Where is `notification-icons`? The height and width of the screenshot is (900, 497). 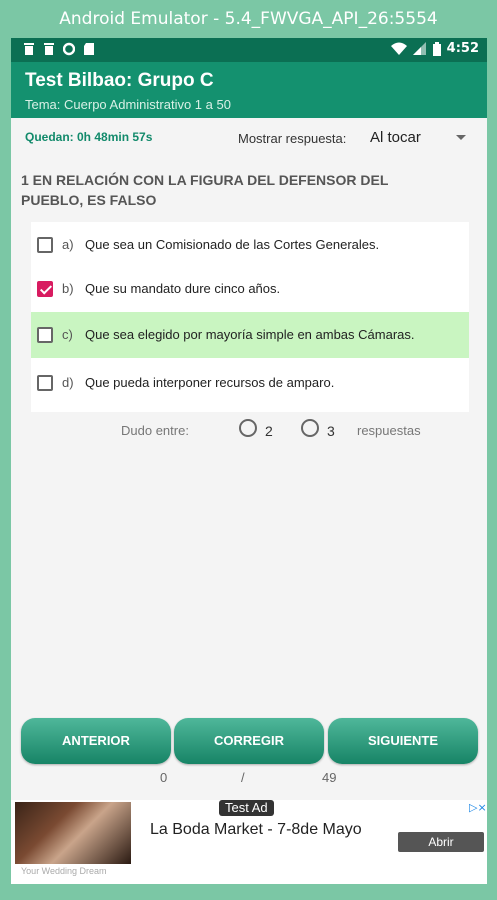 notification-icons is located at coordinates (59, 49).